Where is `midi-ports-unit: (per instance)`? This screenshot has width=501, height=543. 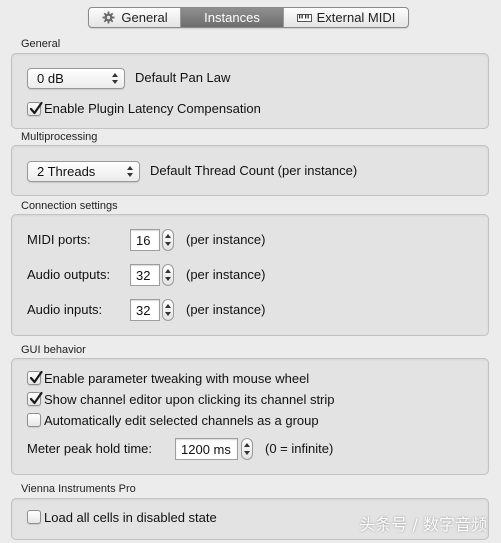 midi-ports-unit: (per instance) is located at coordinates (226, 239).